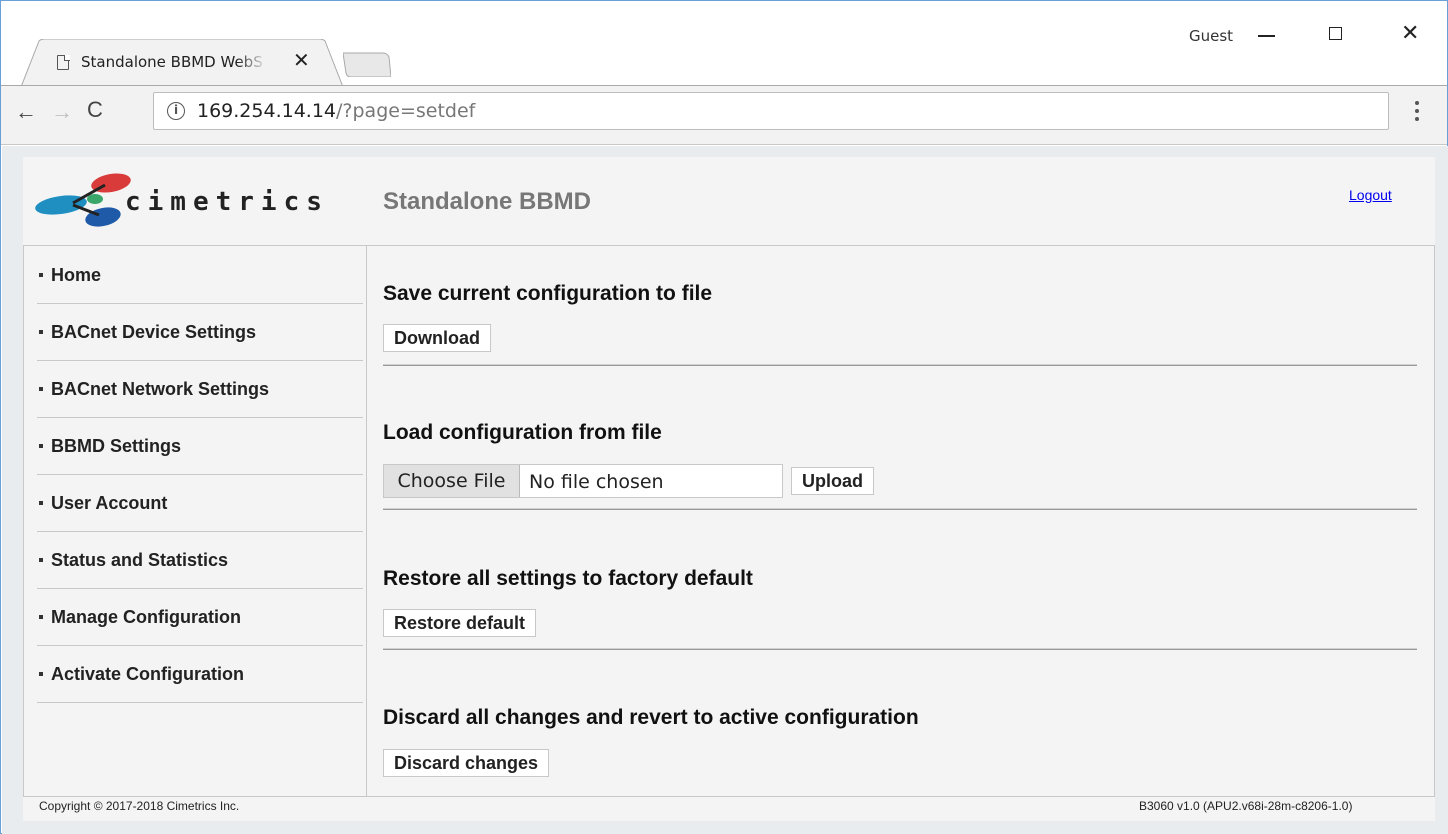  What do you see at coordinates (437, 338) in the screenshot?
I see `download-button: Download` at bounding box center [437, 338].